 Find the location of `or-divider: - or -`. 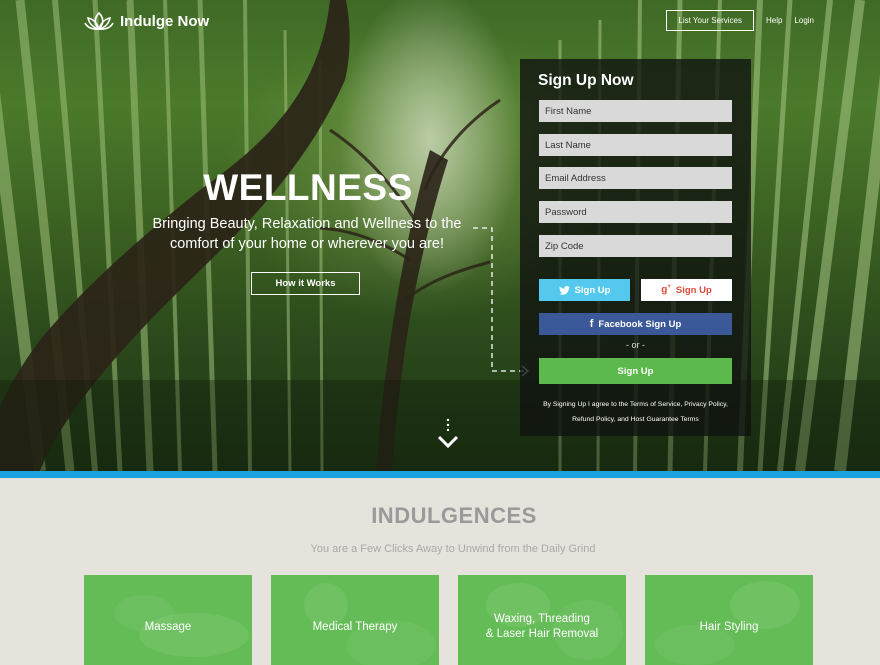

or-divider: - or - is located at coordinates (635, 345).